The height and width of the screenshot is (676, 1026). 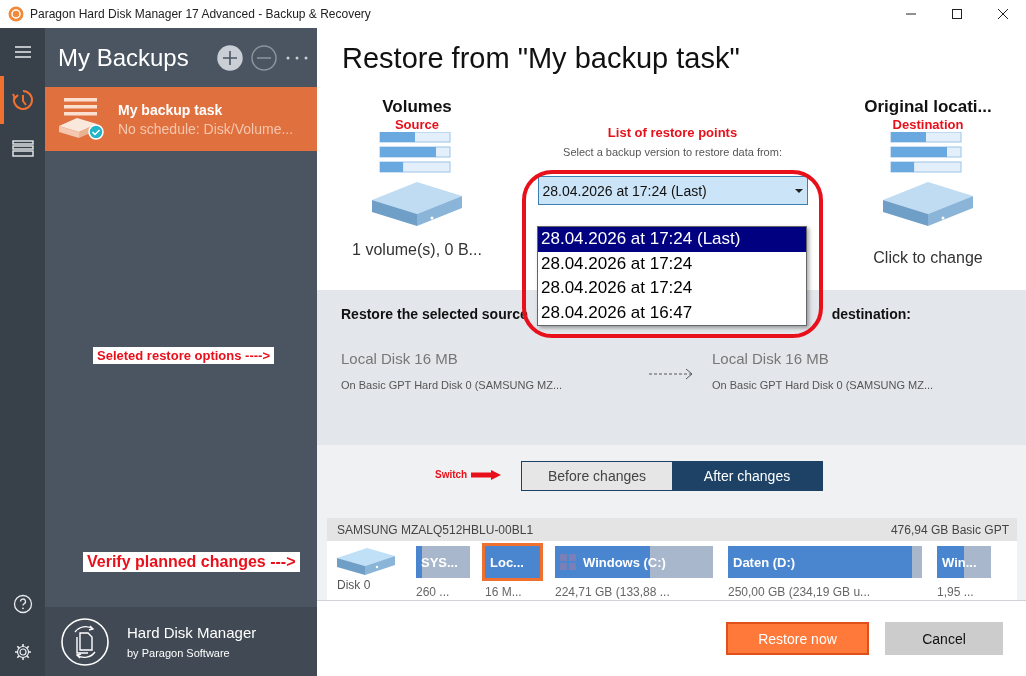 What do you see at coordinates (949, 529) in the screenshot?
I see `disk-info: 476,94 GB Basic GPT` at bounding box center [949, 529].